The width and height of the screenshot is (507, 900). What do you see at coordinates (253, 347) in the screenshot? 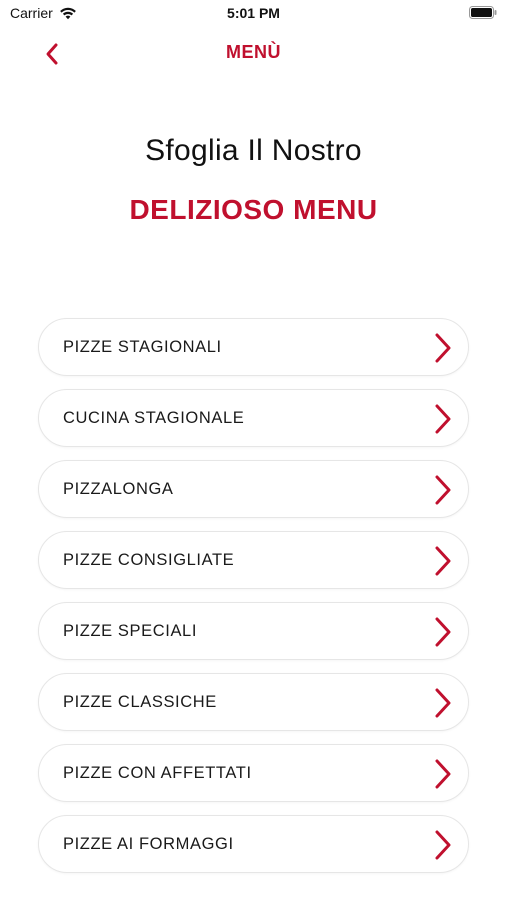
I see `menu-item-pizze-stagionali: PIZZE STAGIONALI` at bounding box center [253, 347].